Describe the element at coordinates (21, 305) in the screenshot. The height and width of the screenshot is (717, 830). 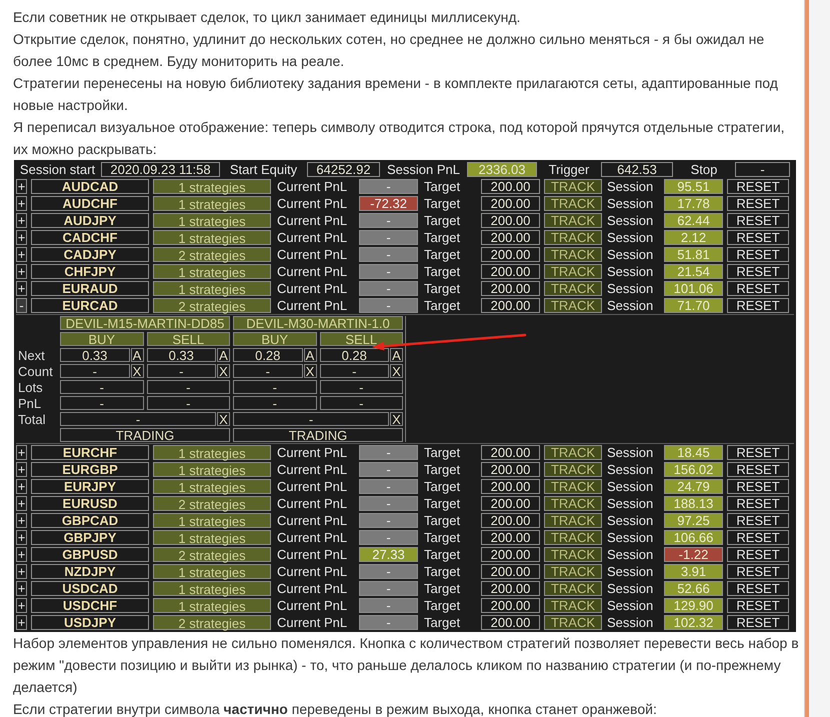
I see `expand-toggle: -` at that location.